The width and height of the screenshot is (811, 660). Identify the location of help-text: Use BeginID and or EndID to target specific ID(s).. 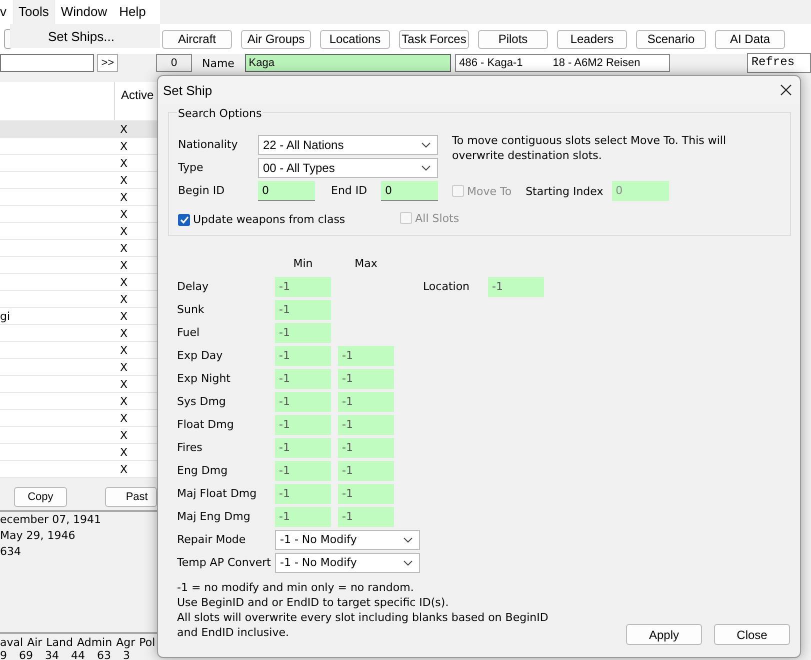
(313, 602).